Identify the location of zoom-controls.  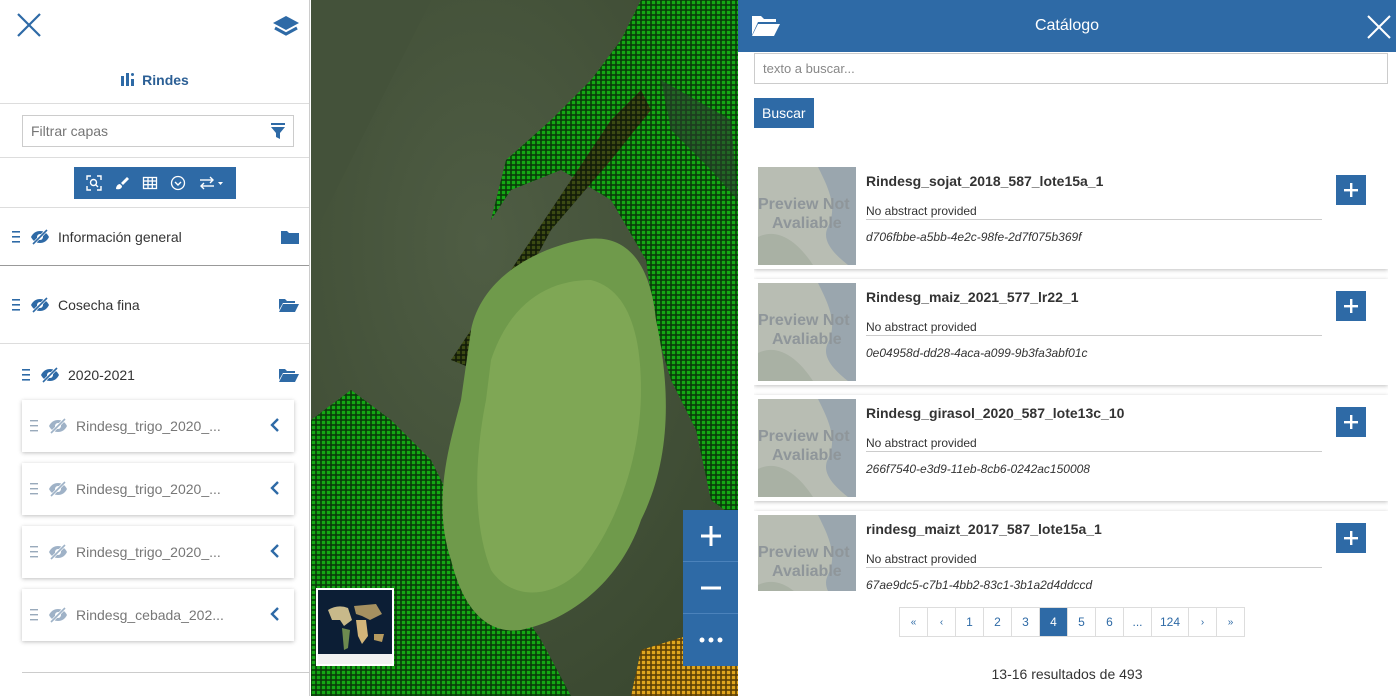
(710, 588).